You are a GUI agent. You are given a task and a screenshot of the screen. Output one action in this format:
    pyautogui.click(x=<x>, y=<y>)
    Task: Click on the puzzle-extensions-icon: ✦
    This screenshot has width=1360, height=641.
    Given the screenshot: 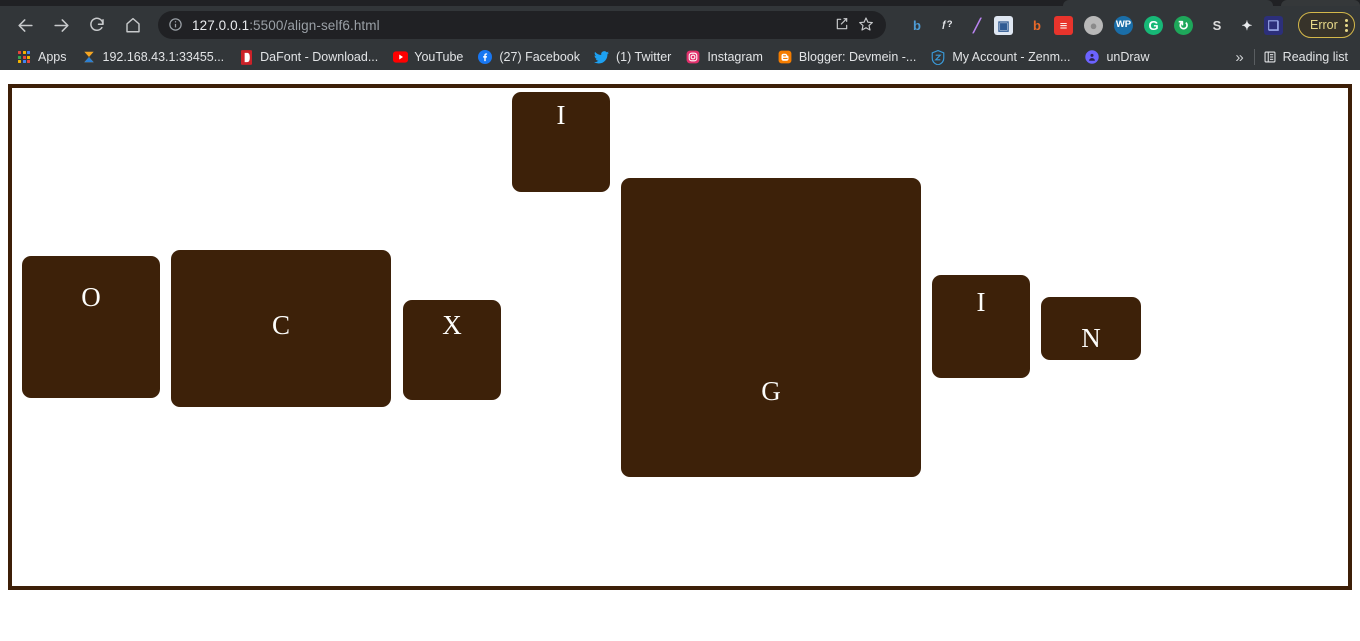 What is the action you would take?
    pyautogui.click(x=1247, y=25)
    